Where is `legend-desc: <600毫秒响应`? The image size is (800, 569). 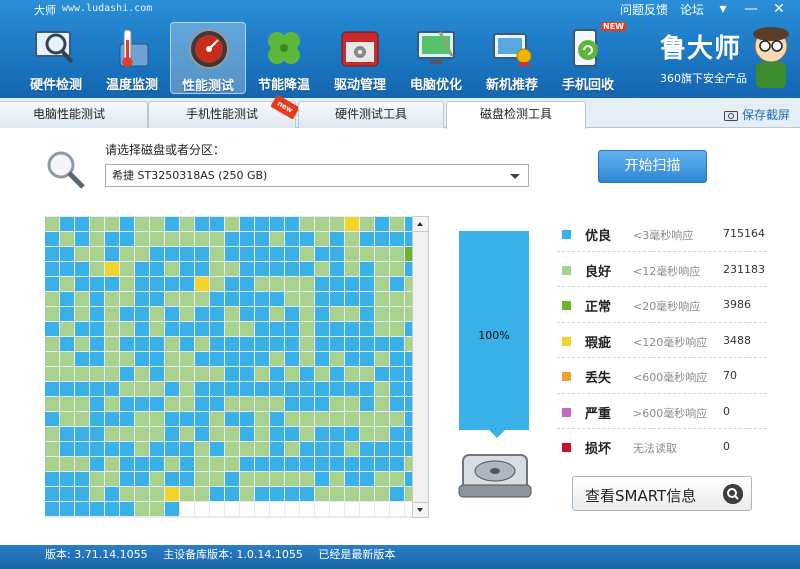
legend-desc: <600毫秒响应 is located at coordinates (670, 377).